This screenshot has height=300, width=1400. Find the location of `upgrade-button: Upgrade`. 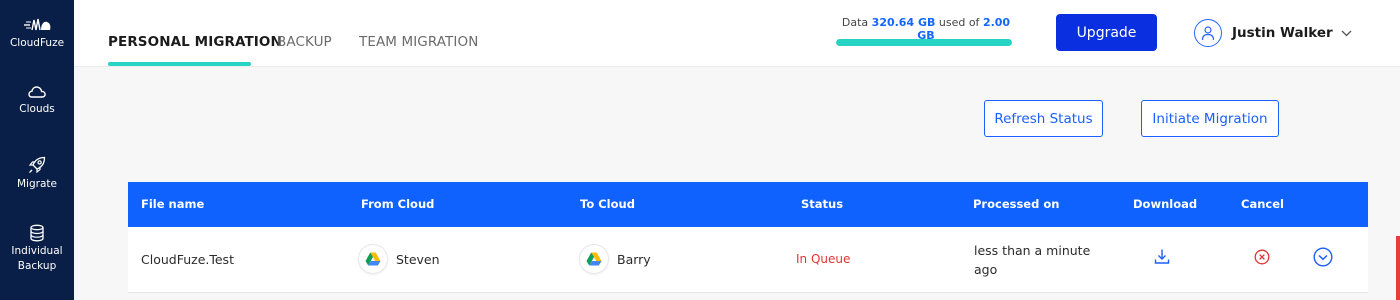

upgrade-button: Upgrade is located at coordinates (1106, 32).